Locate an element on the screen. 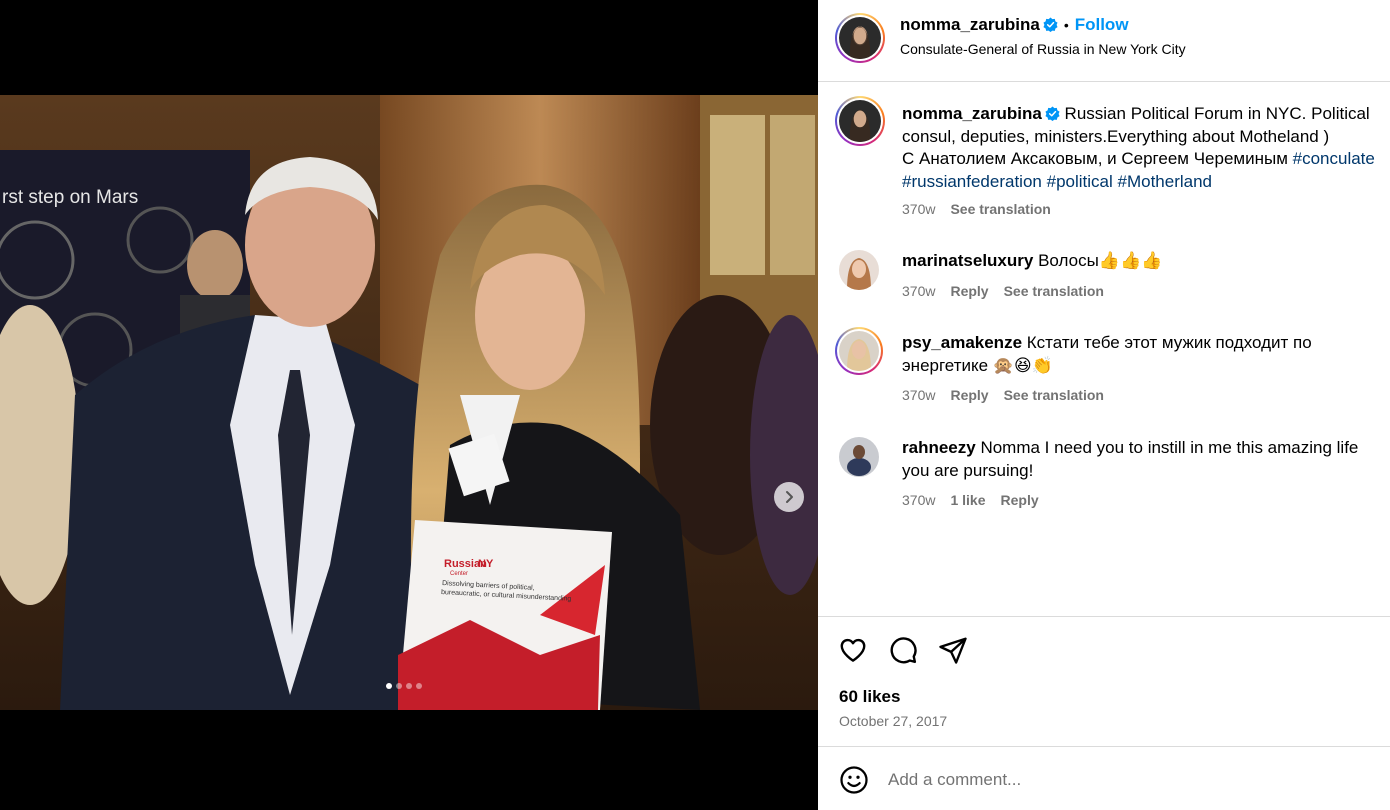  poster-banner-text: rst step on Mars is located at coordinates (70, 197).